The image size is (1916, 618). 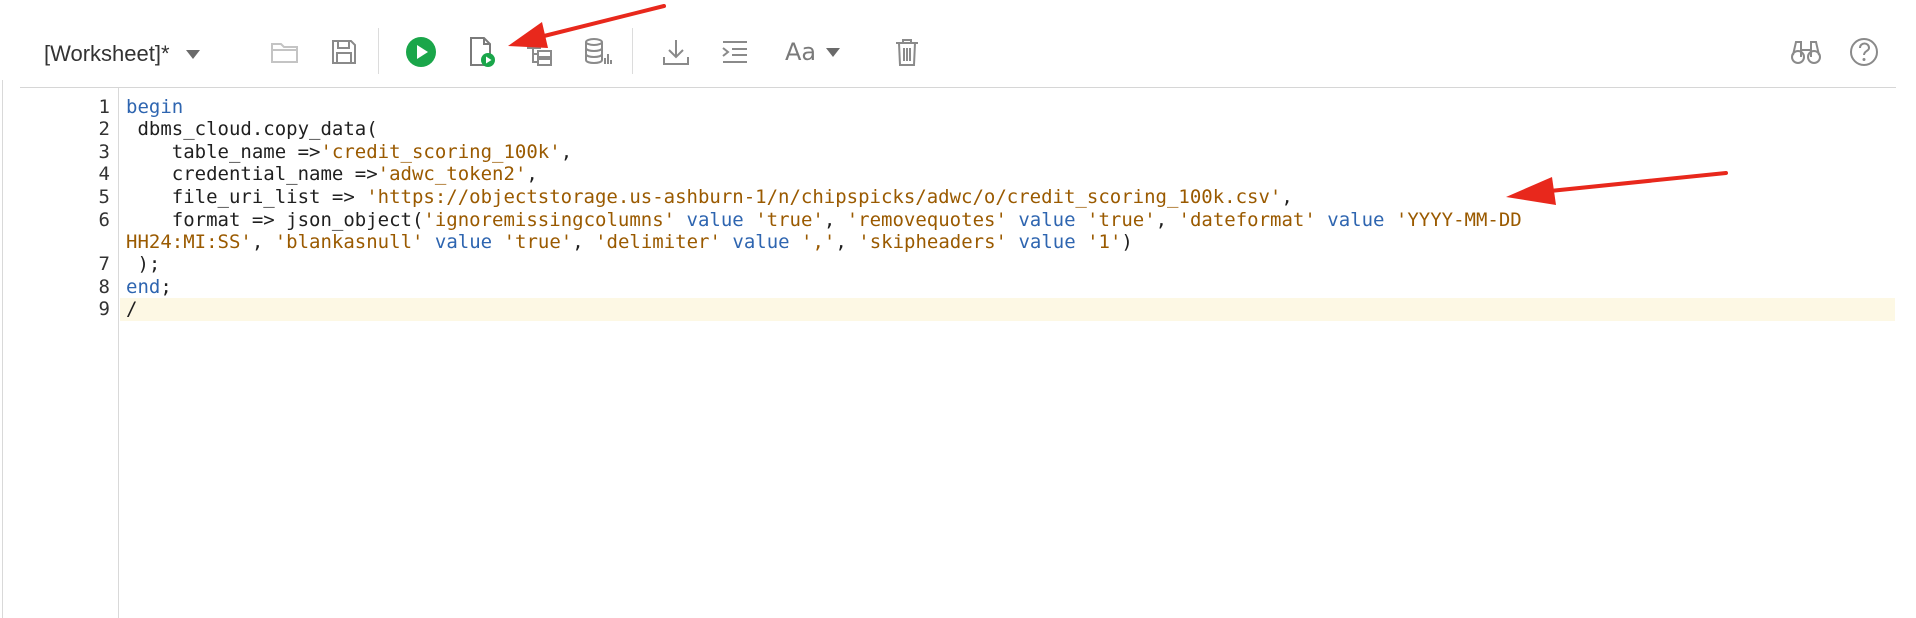 I want to click on code-line-1: begin, so click(x=154, y=107).